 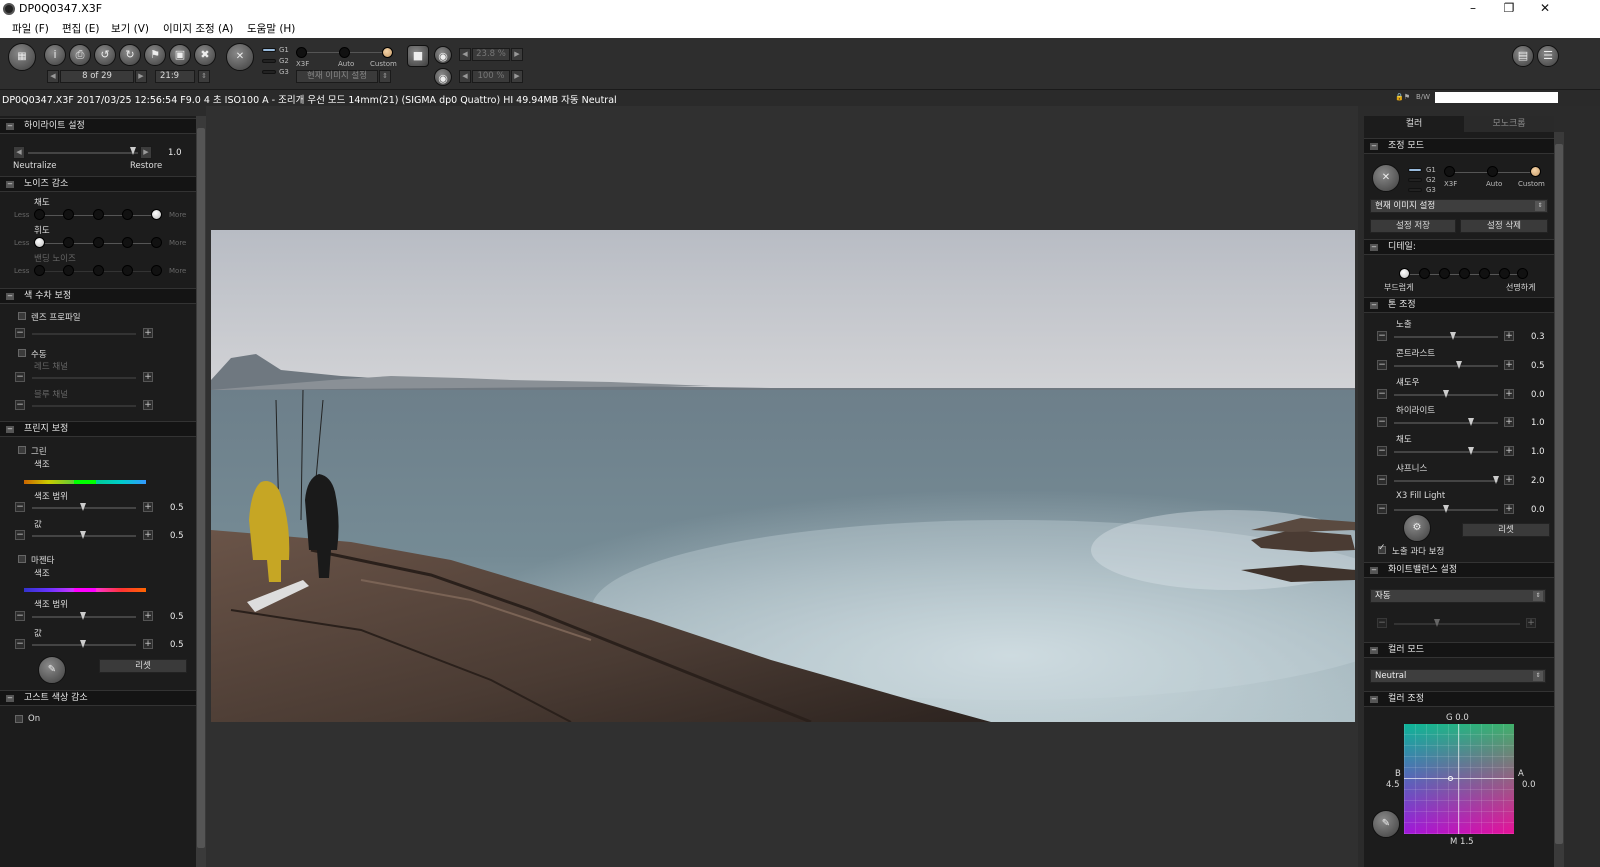 What do you see at coordinates (269, 50) in the screenshot?
I see `g1-bar` at bounding box center [269, 50].